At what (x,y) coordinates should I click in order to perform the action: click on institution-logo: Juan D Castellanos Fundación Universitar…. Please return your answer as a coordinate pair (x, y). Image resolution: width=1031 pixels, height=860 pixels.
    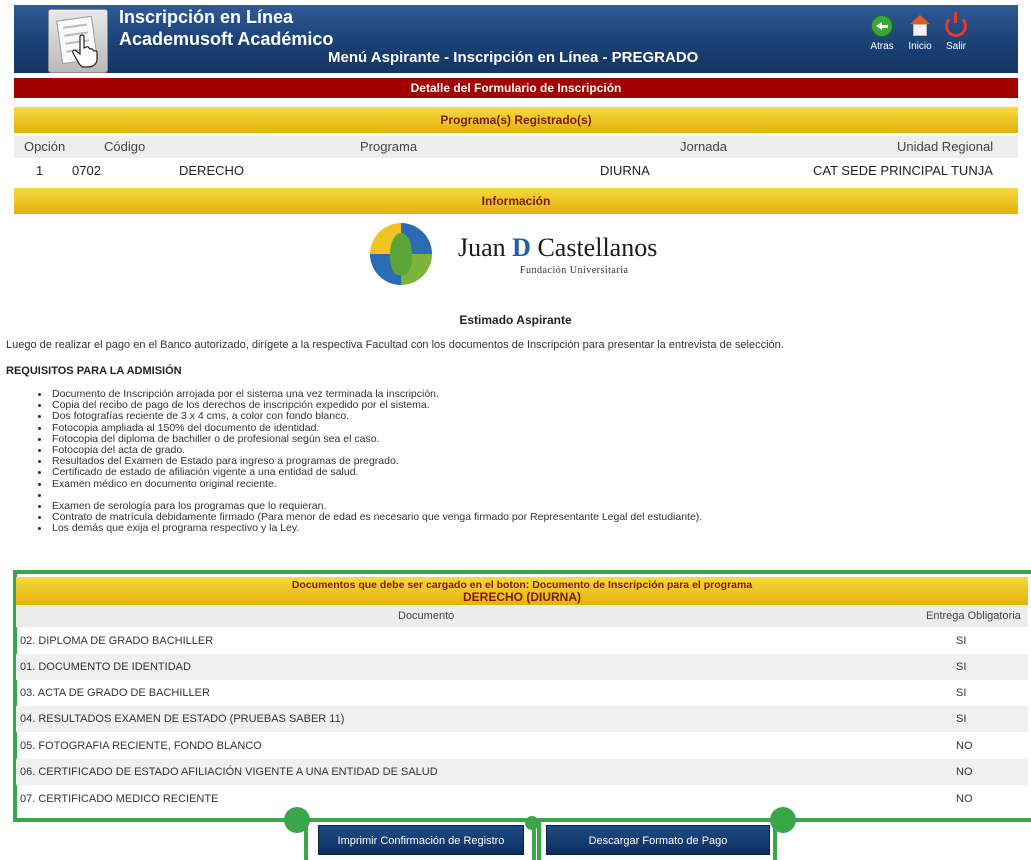
    Looking at the image, I should click on (515, 254).